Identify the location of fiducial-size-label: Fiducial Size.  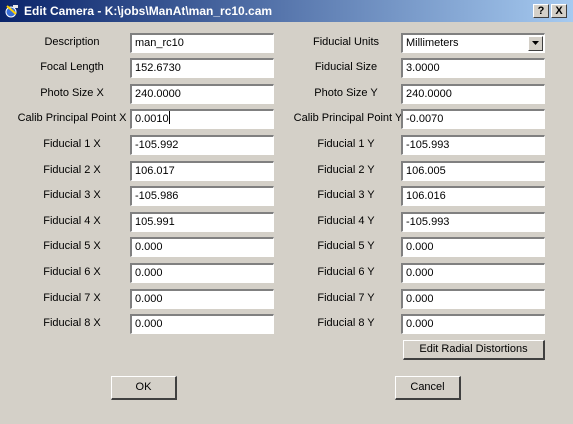
(346, 67).